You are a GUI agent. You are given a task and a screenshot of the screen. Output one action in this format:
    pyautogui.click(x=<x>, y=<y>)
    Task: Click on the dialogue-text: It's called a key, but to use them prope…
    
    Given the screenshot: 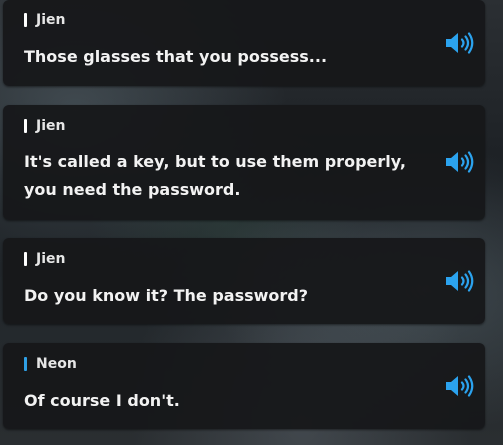 What is the action you would take?
    pyautogui.click(x=215, y=175)
    